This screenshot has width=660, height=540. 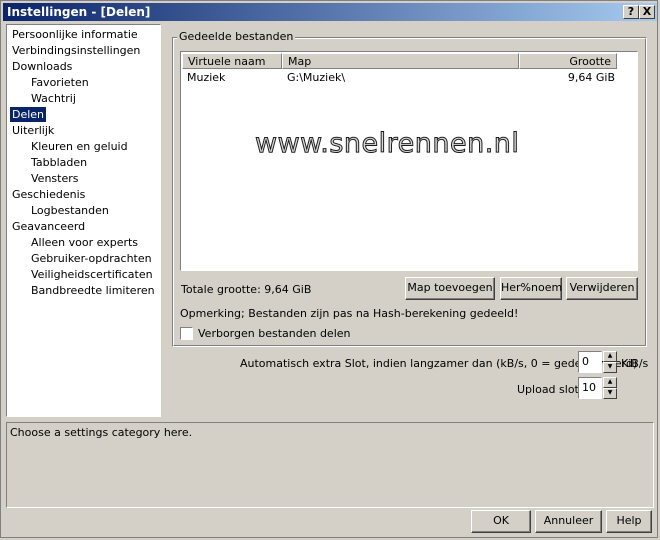 What do you see at coordinates (316, 77) in the screenshot?
I see `row-path: G:\Muziek\` at bounding box center [316, 77].